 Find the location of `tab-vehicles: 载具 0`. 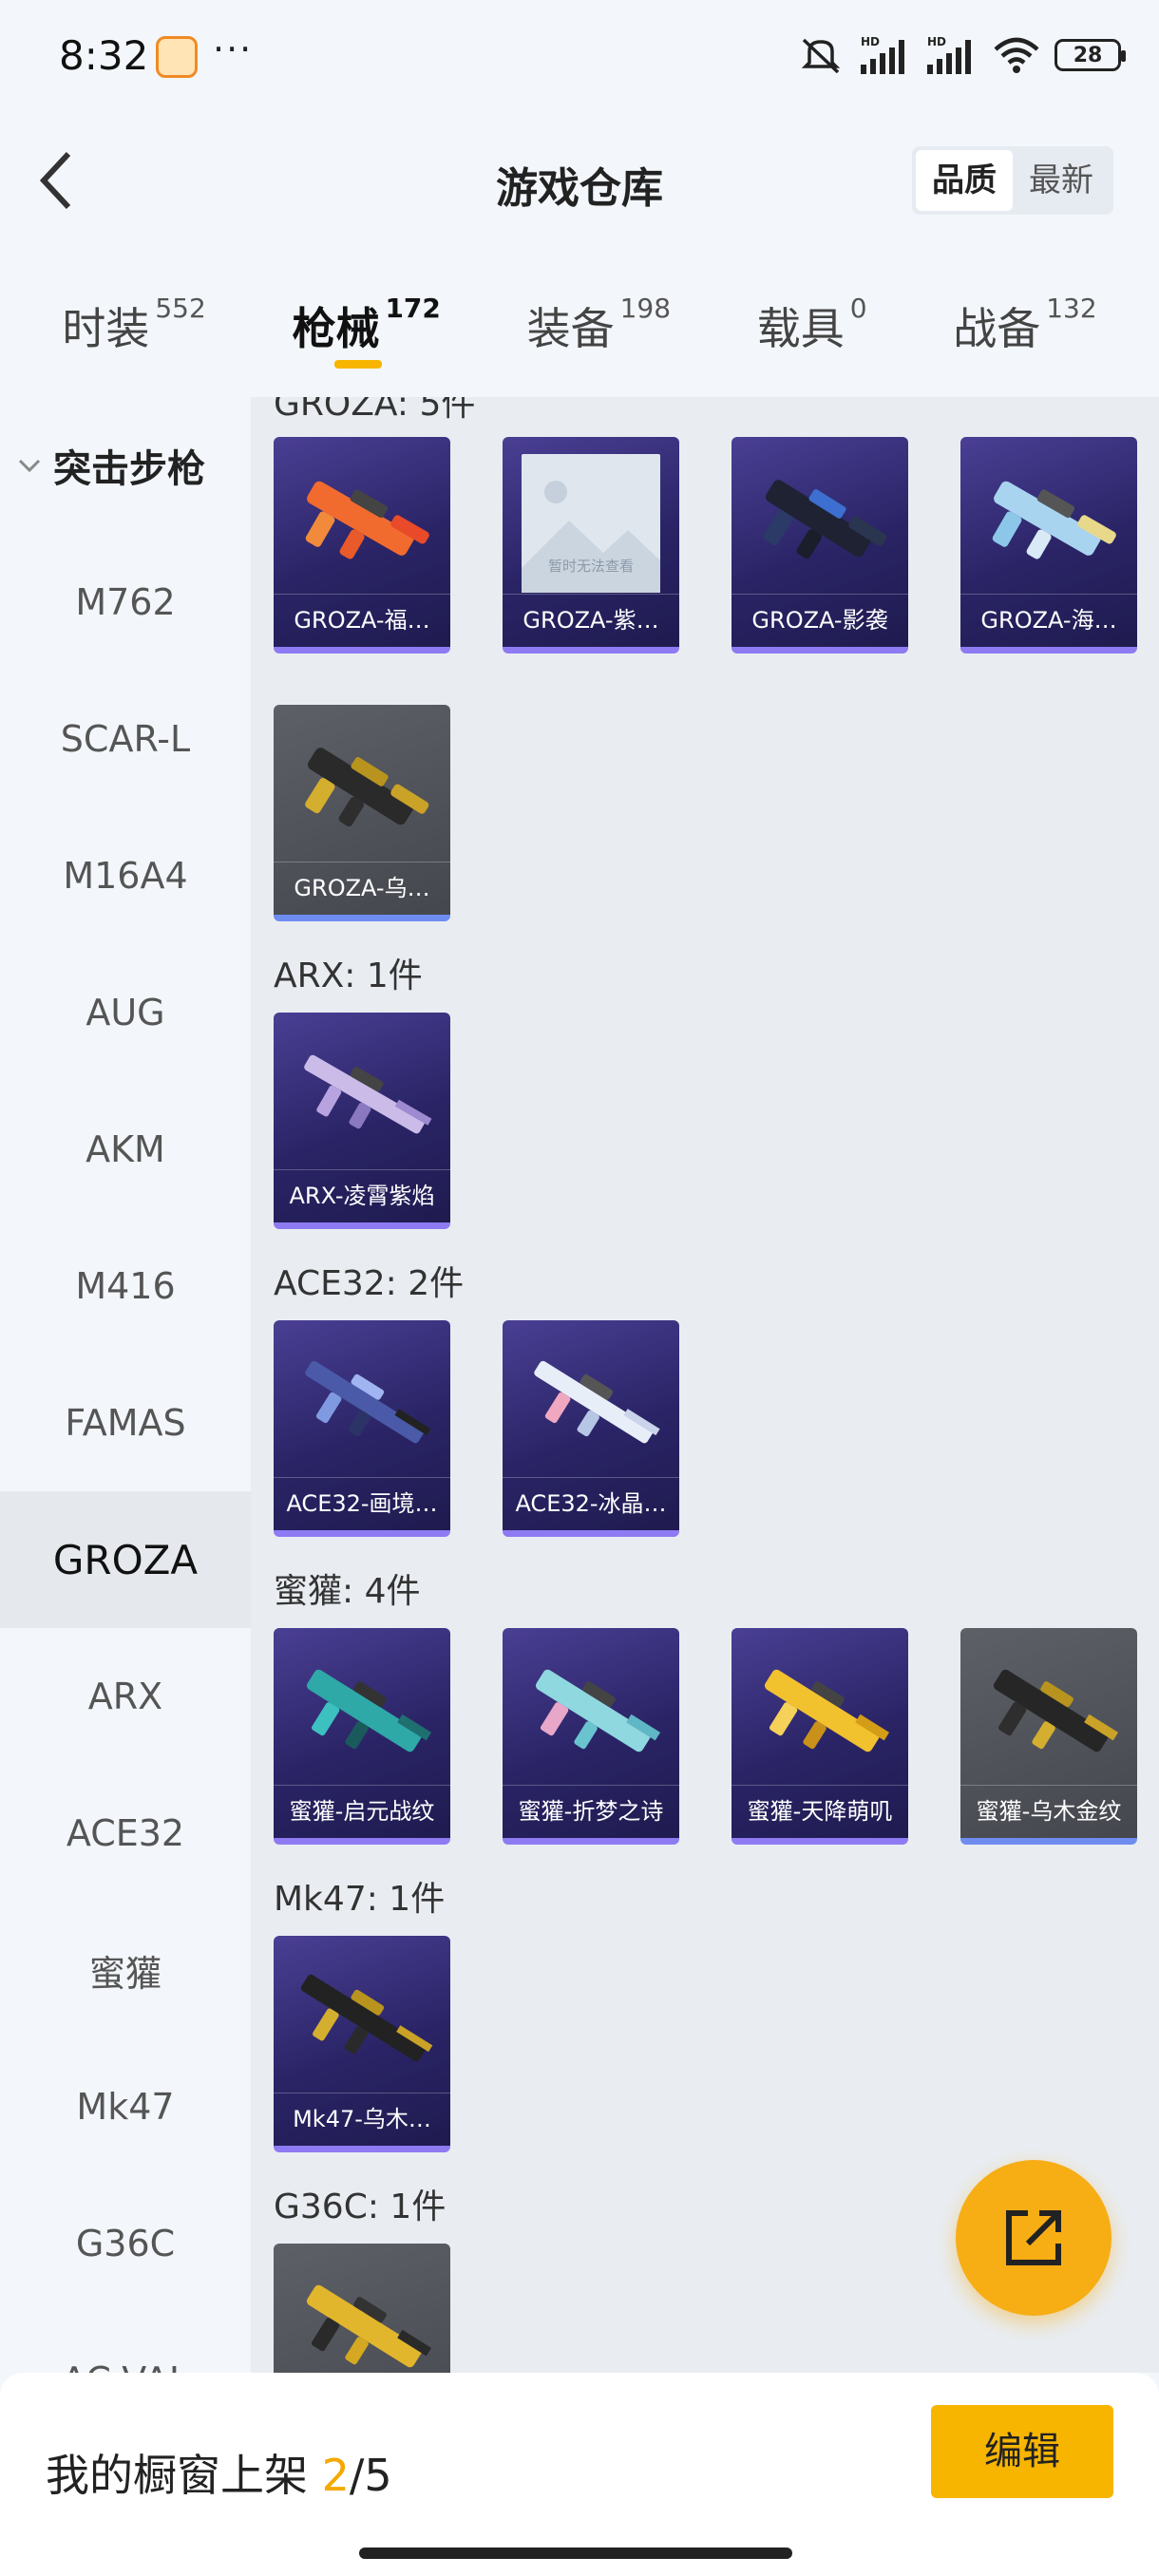

tab-vehicles: 载具 0 is located at coordinates (812, 327).